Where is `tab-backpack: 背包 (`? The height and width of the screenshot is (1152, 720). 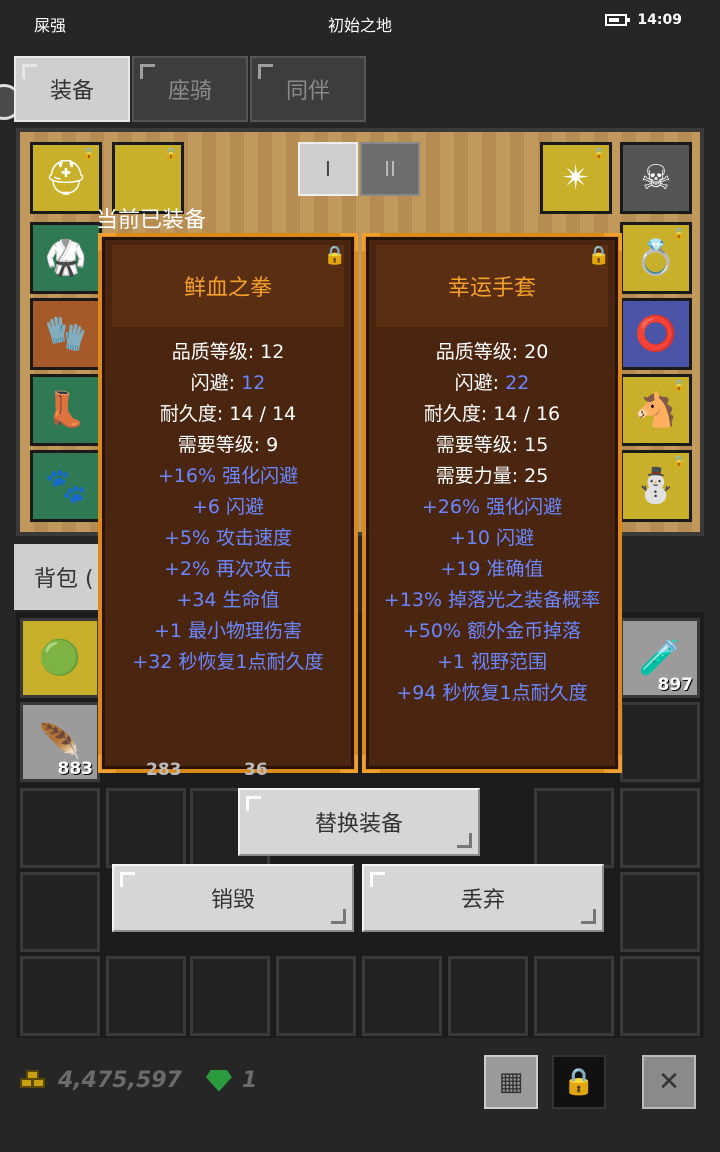
tab-backpack: 背包 ( is located at coordinates (62, 577).